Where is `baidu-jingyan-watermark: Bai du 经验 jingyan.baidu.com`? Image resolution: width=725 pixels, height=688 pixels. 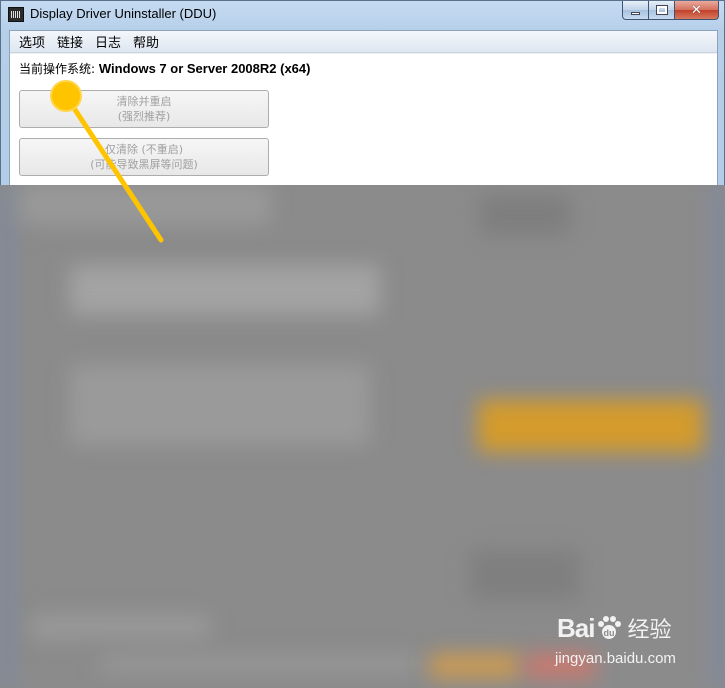 baidu-jingyan-watermark: Bai du 经验 jingyan.baidu.com is located at coordinates (640, 641).